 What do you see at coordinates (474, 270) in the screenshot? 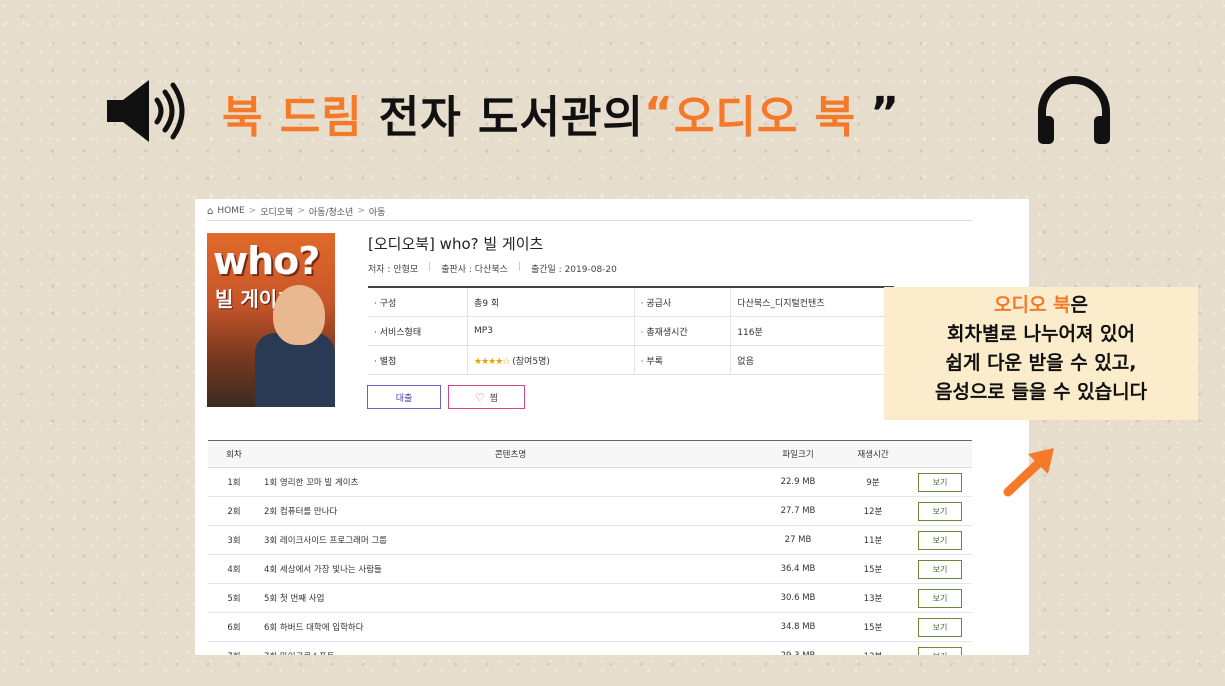
I see `book-publisher: 출판사 : 다산북스` at bounding box center [474, 270].